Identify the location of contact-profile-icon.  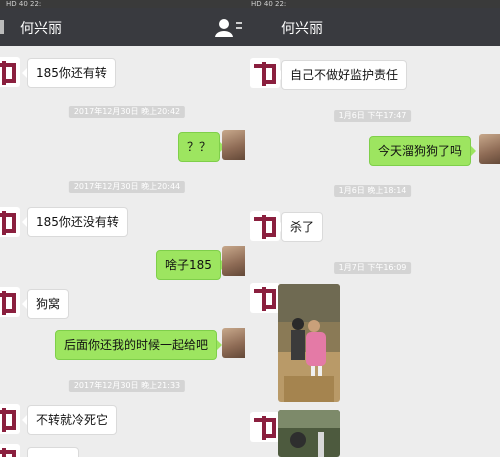
(229, 28).